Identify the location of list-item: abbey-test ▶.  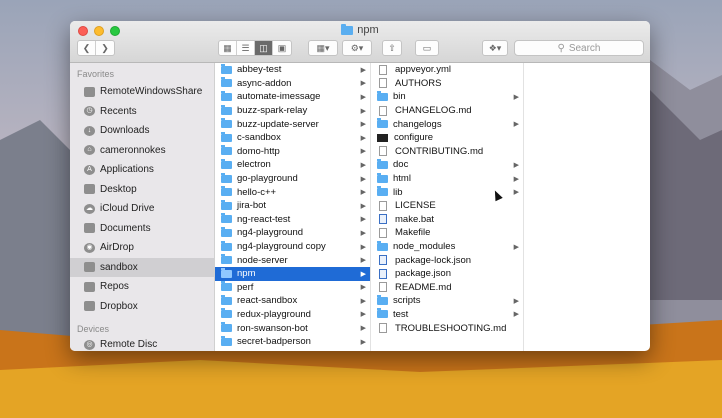
(292, 70).